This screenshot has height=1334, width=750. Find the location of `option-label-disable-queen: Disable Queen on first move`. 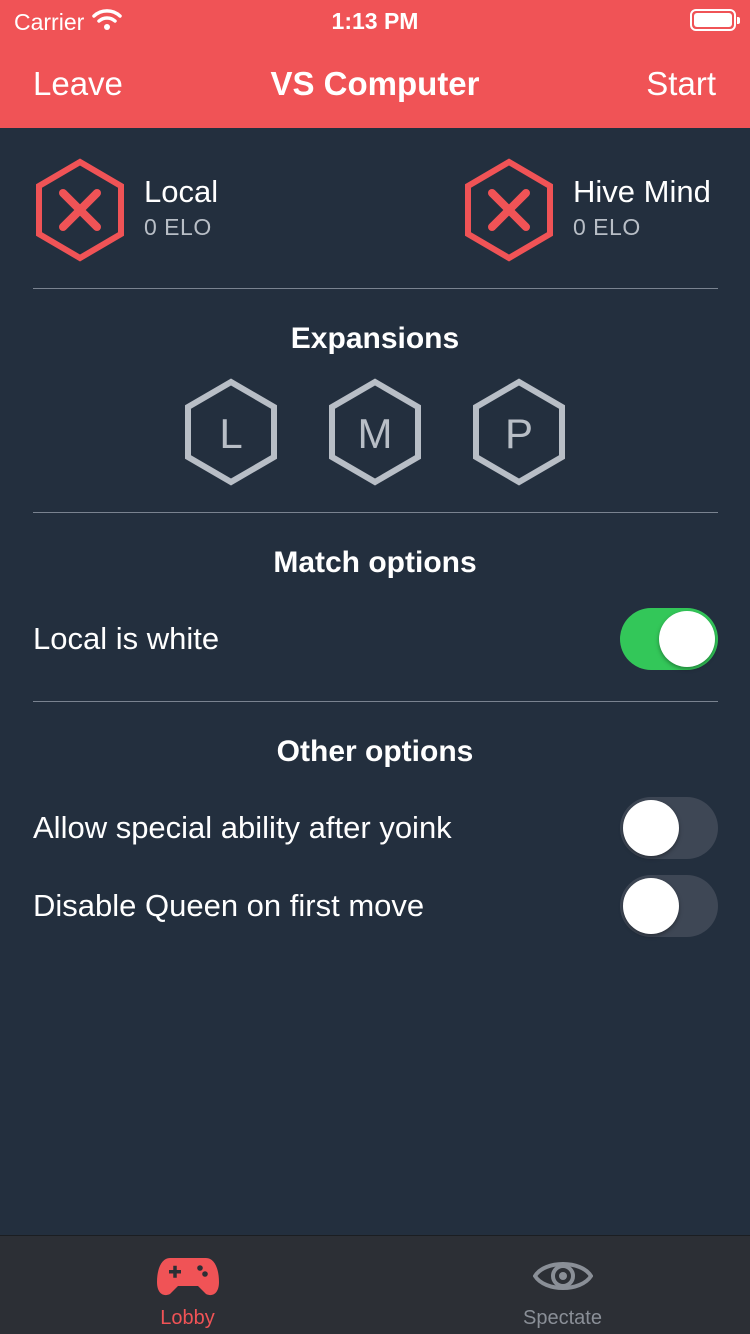

option-label-disable-queen: Disable Queen on first move is located at coordinates (229, 905).